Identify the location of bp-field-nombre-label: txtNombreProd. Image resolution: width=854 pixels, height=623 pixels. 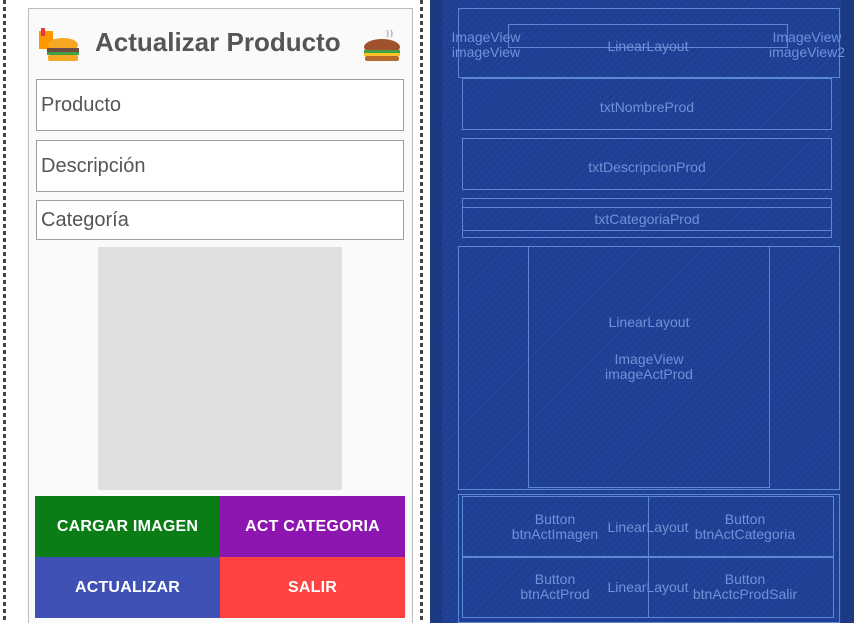
(647, 107).